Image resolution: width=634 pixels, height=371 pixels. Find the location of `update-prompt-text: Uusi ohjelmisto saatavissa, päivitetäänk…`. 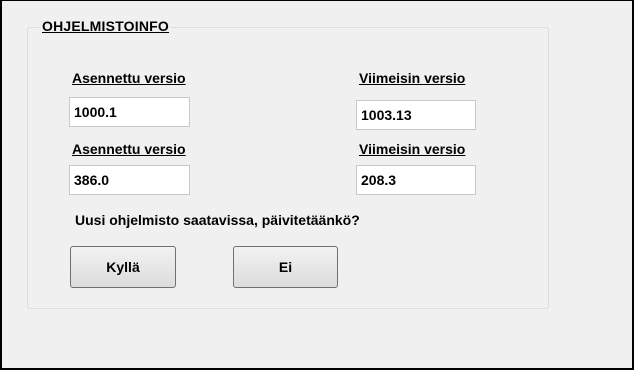

update-prompt-text: Uusi ohjelmisto saatavissa, päivitetäänk… is located at coordinates (217, 220).